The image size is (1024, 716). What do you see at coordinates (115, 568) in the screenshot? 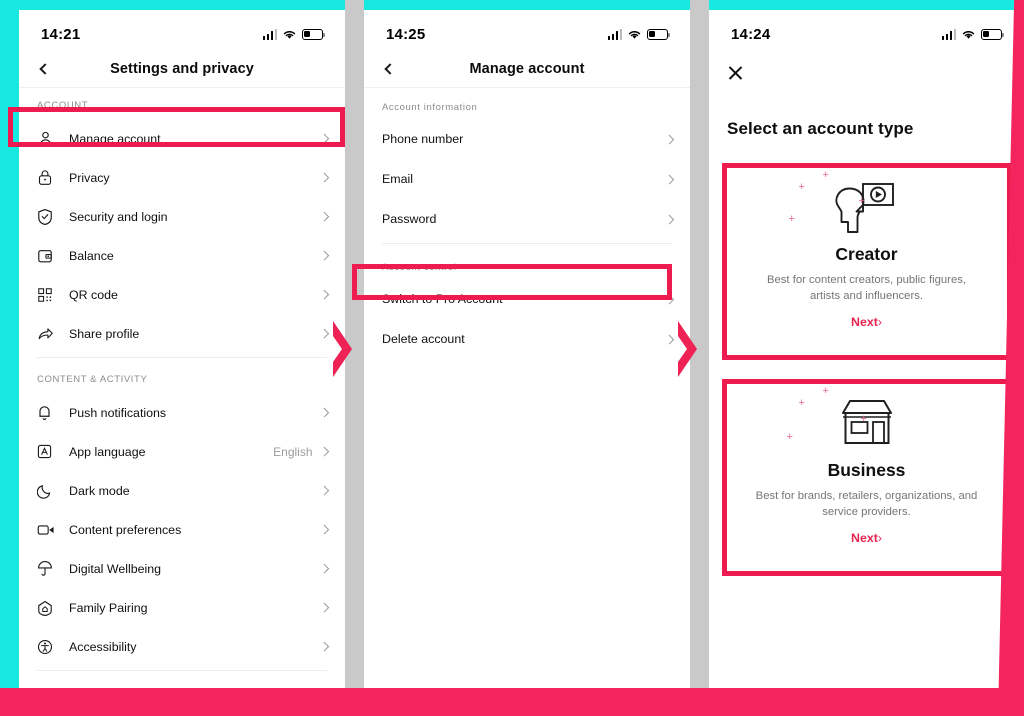
I see `sidebar-item-label: Digital Wellbeing` at bounding box center [115, 568].